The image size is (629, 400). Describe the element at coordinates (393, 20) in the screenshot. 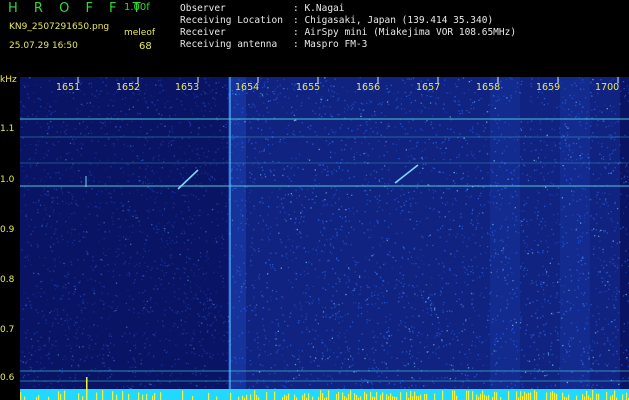

I see `location-value: : Chigasaki, Japan (139.414 35.340)` at that location.